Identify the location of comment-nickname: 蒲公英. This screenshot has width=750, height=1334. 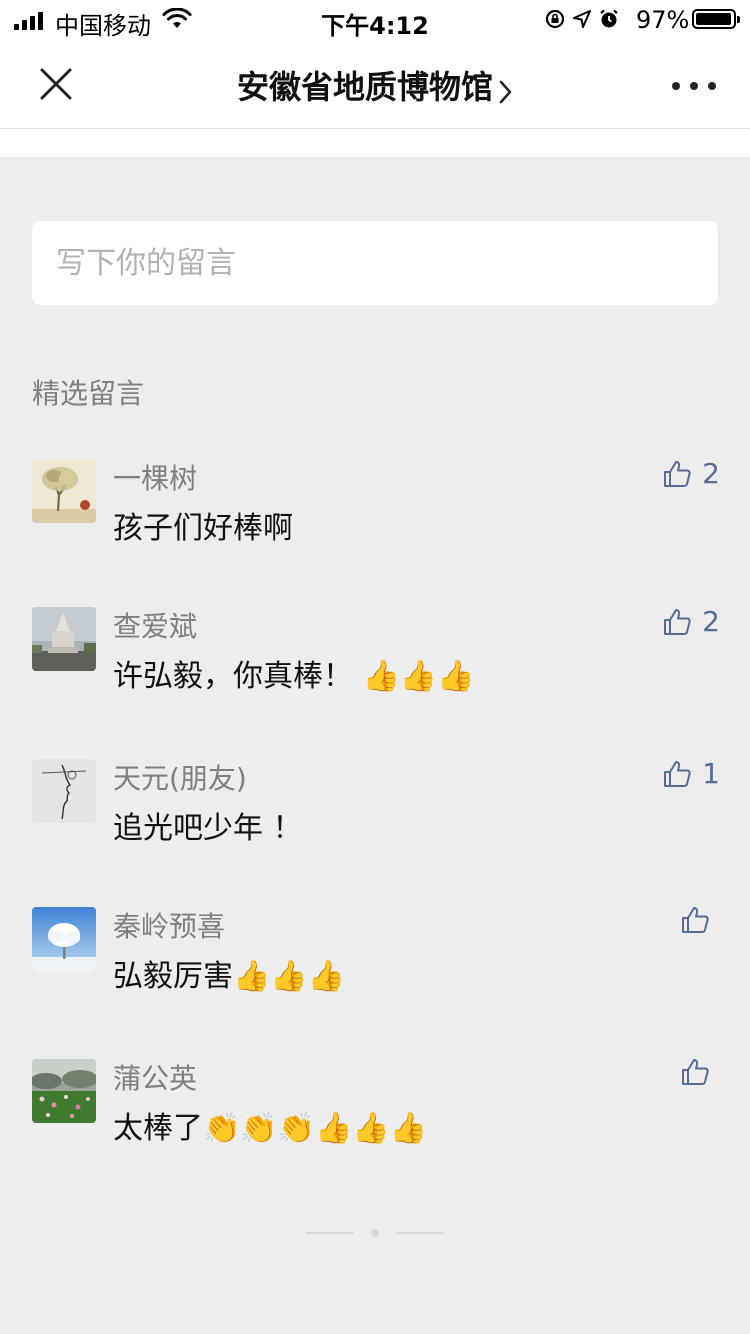
(155, 1078).